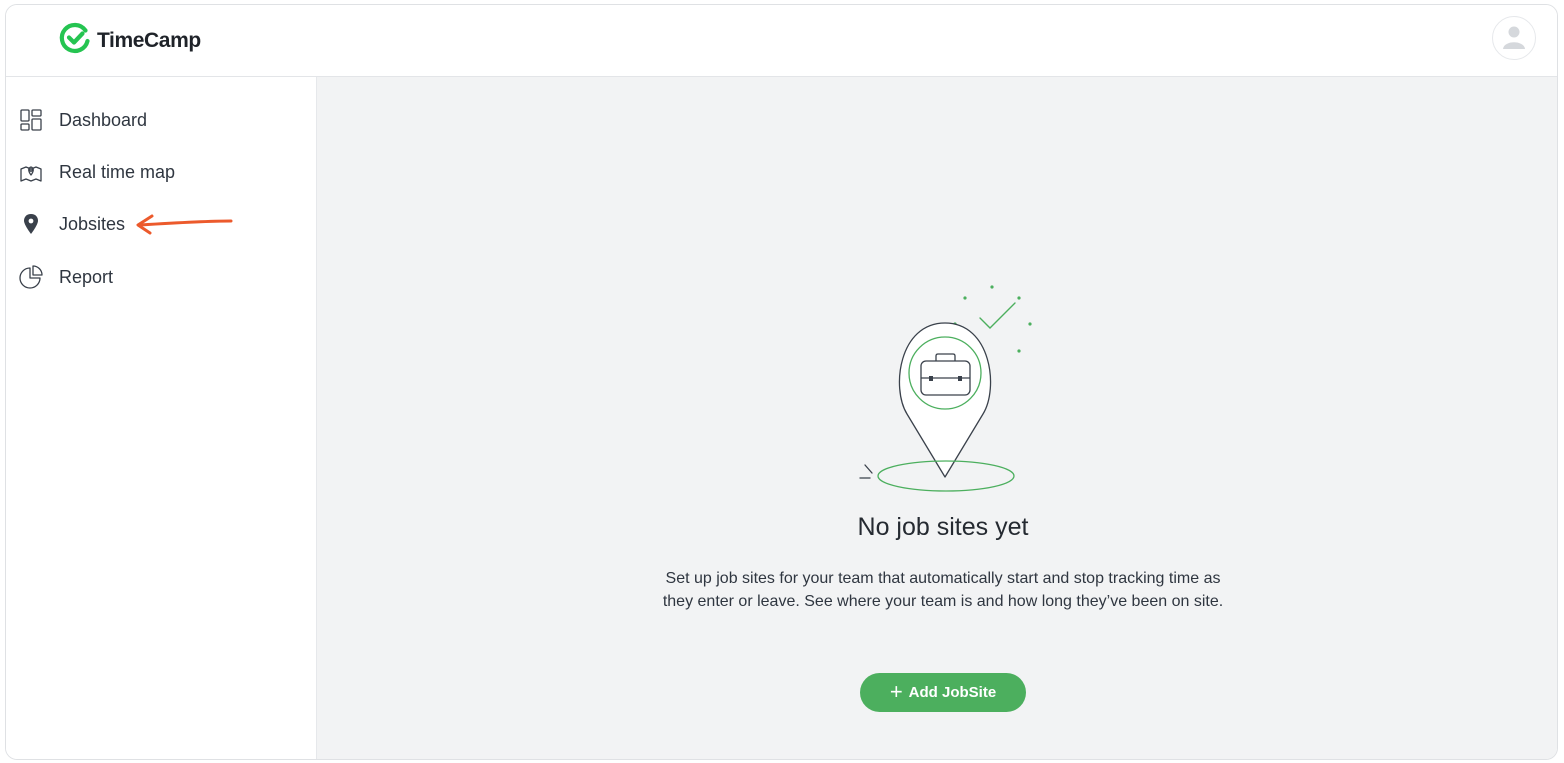 This screenshot has width=1564, height=763. What do you see at coordinates (952, 692) in the screenshot?
I see `add-jobsite-button-label: Add JobSite` at bounding box center [952, 692].